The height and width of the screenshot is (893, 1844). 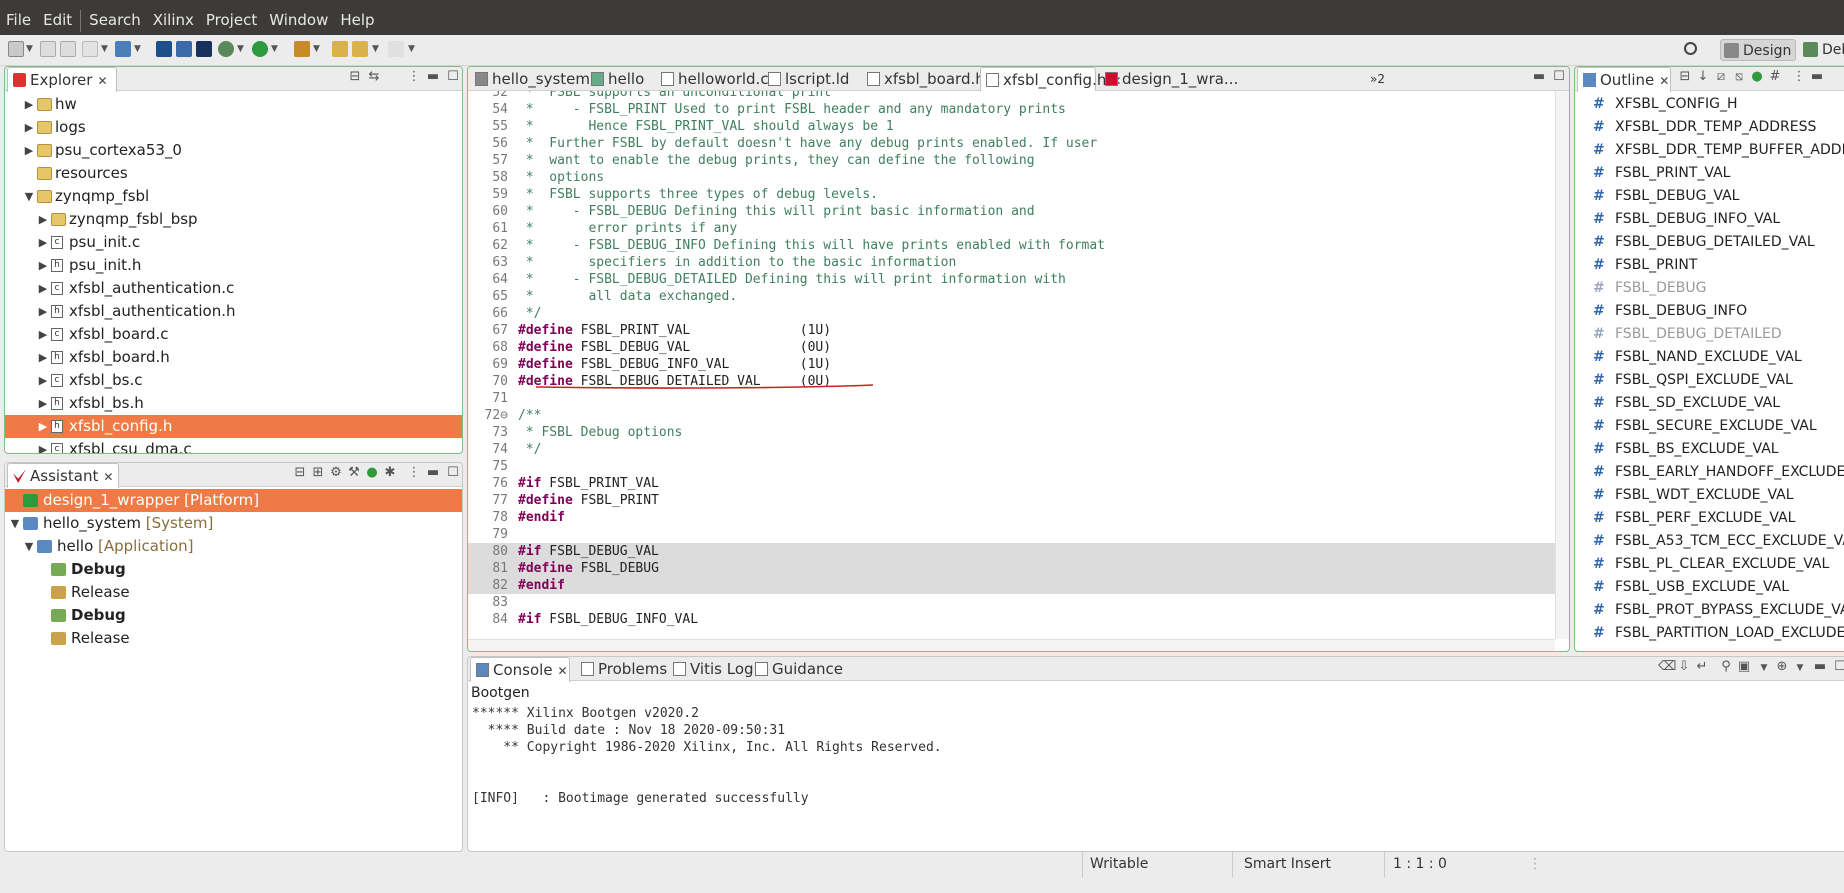 What do you see at coordinates (360, 49) in the screenshot?
I see `back-icon` at bounding box center [360, 49].